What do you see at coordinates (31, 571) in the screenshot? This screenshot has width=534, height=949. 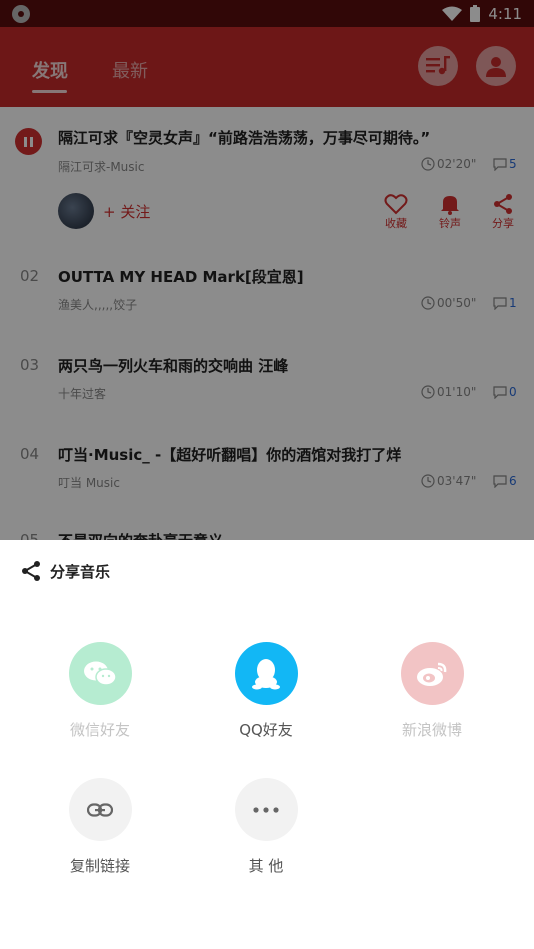 I see `share-icon` at bounding box center [31, 571].